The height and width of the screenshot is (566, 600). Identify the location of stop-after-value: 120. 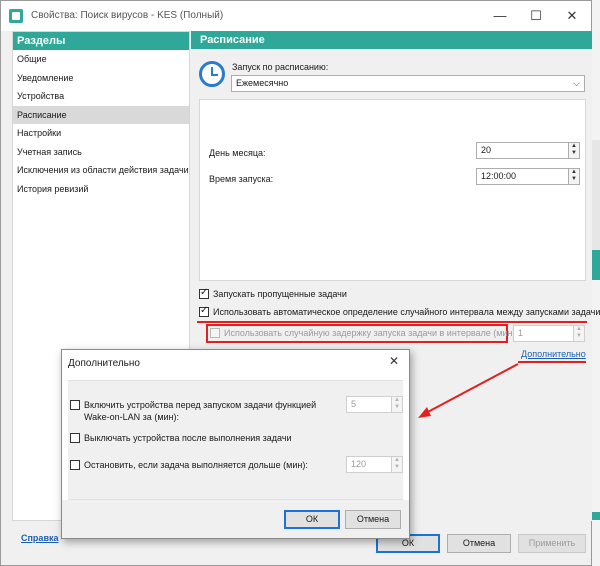
(359, 464).